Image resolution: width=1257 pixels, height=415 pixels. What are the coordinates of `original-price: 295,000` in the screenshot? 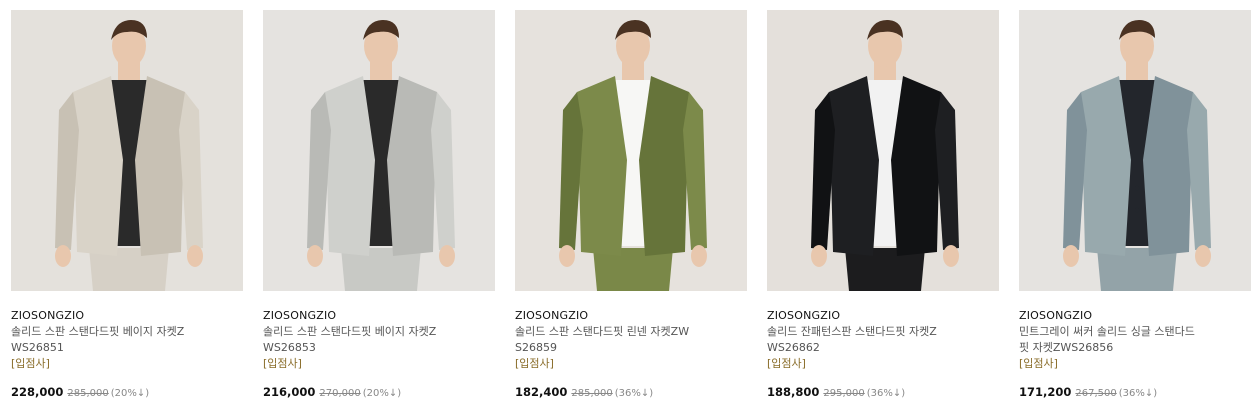 It's located at (844, 393).